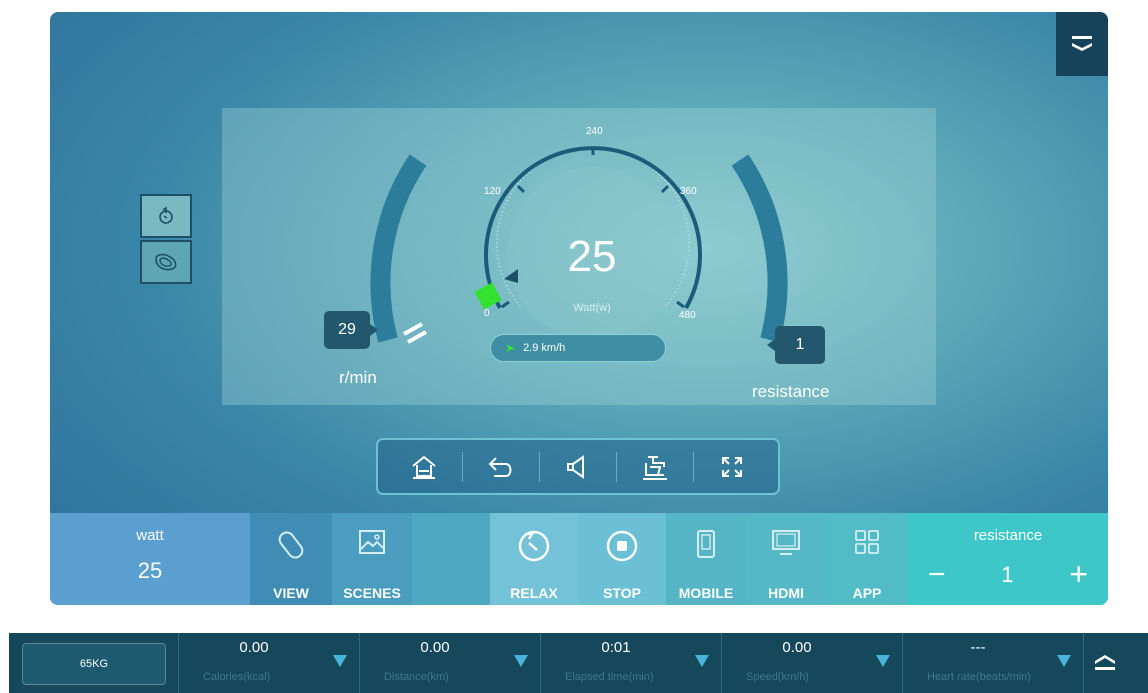 The image size is (1148, 693). What do you see at coordinates (811, 663) in the screenshot?
I see `stat-speed: 0.00 Speed(km/h)` at bounding box center [811, 663].